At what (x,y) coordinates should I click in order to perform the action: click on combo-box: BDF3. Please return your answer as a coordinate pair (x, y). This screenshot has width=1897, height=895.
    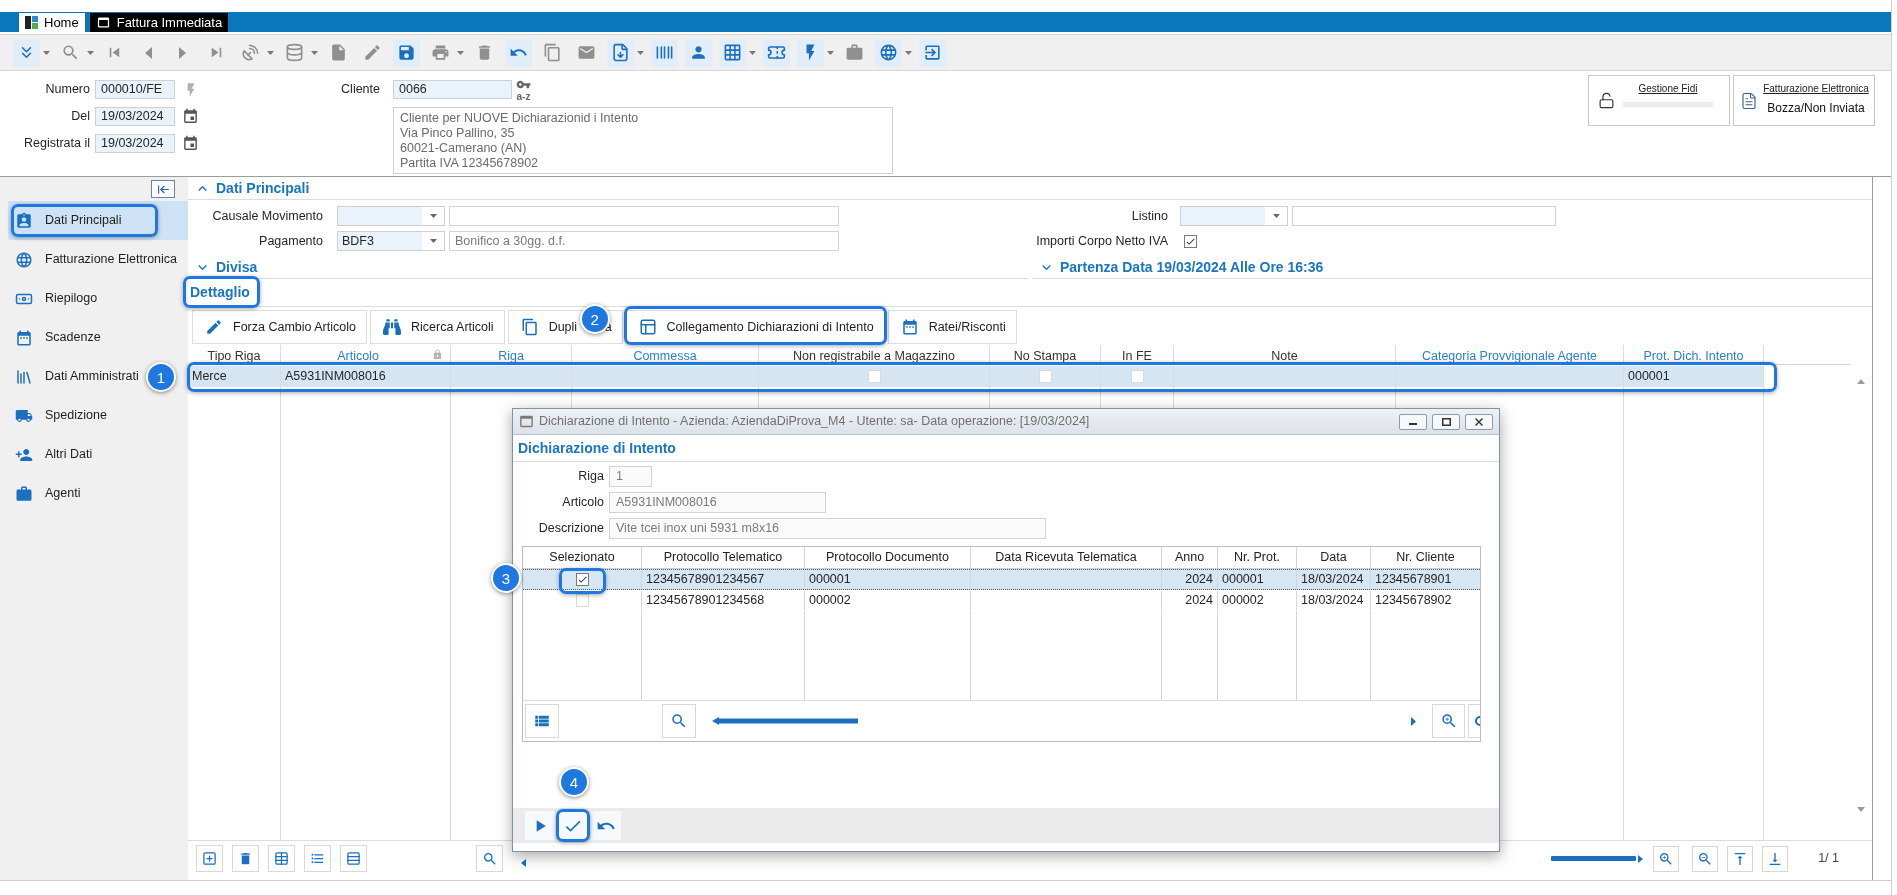
    Looking at the image, I should click on (391, 241).